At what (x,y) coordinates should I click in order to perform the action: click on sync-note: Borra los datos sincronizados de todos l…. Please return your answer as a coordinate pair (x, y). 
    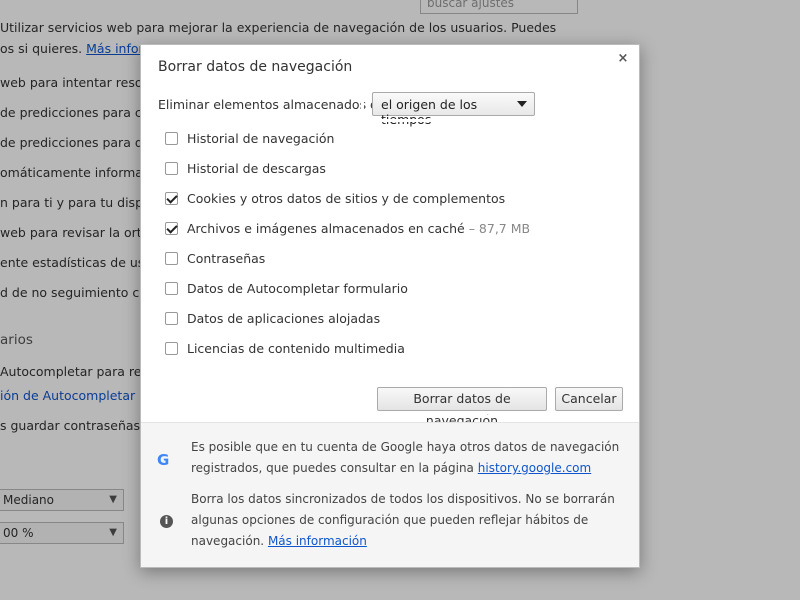
    Looking at the image, I should click on (406, 520).